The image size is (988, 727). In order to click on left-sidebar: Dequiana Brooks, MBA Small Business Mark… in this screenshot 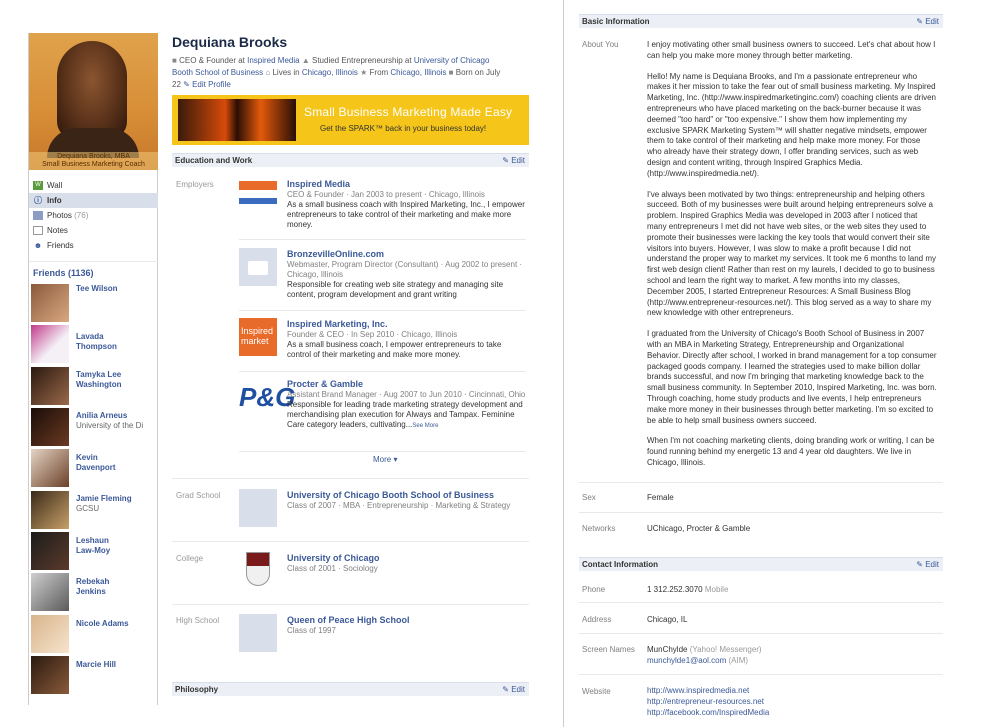, I will do `click(93, 369)`.